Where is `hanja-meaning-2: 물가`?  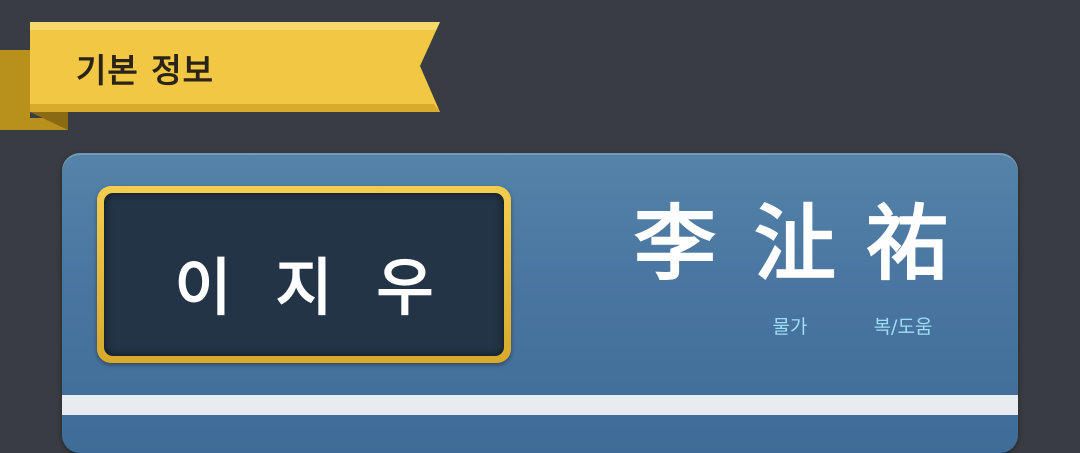 hanja-meaning-2: 물가 is located at coordinates (790, 327).